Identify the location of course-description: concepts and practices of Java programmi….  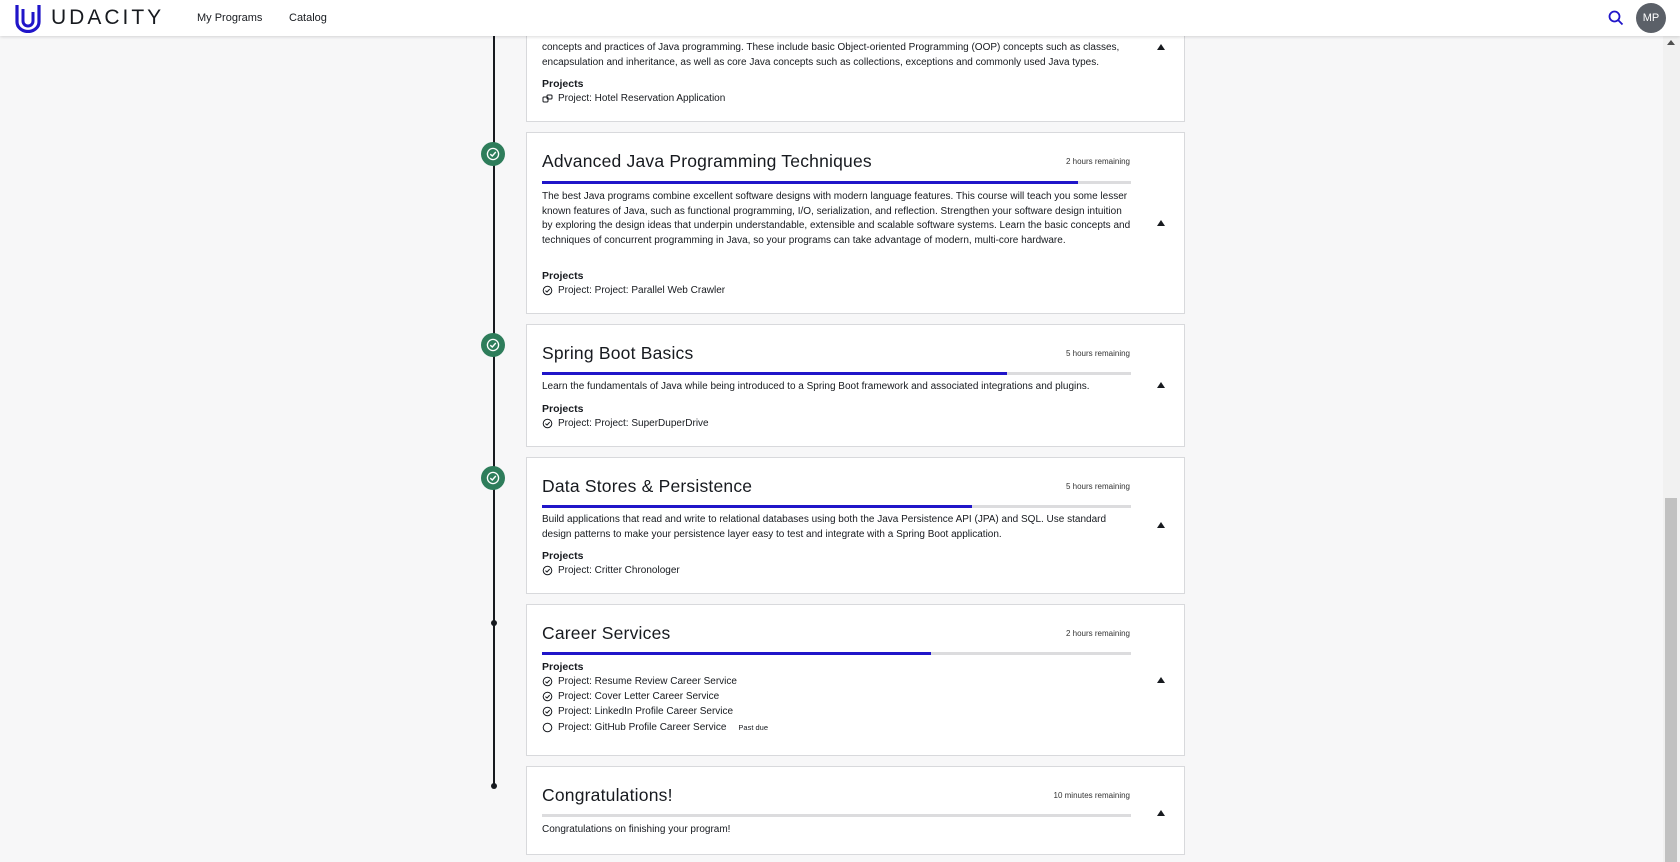
(831, 55).